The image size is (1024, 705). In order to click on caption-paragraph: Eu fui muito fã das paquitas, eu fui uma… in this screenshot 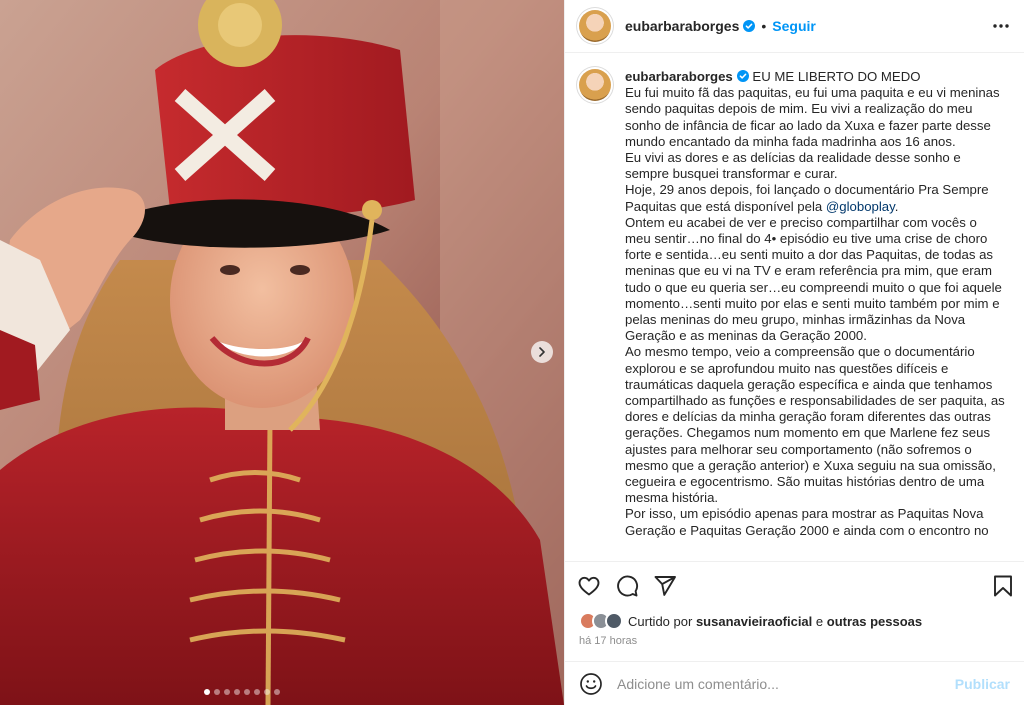, I will do `click(814, 117)`.